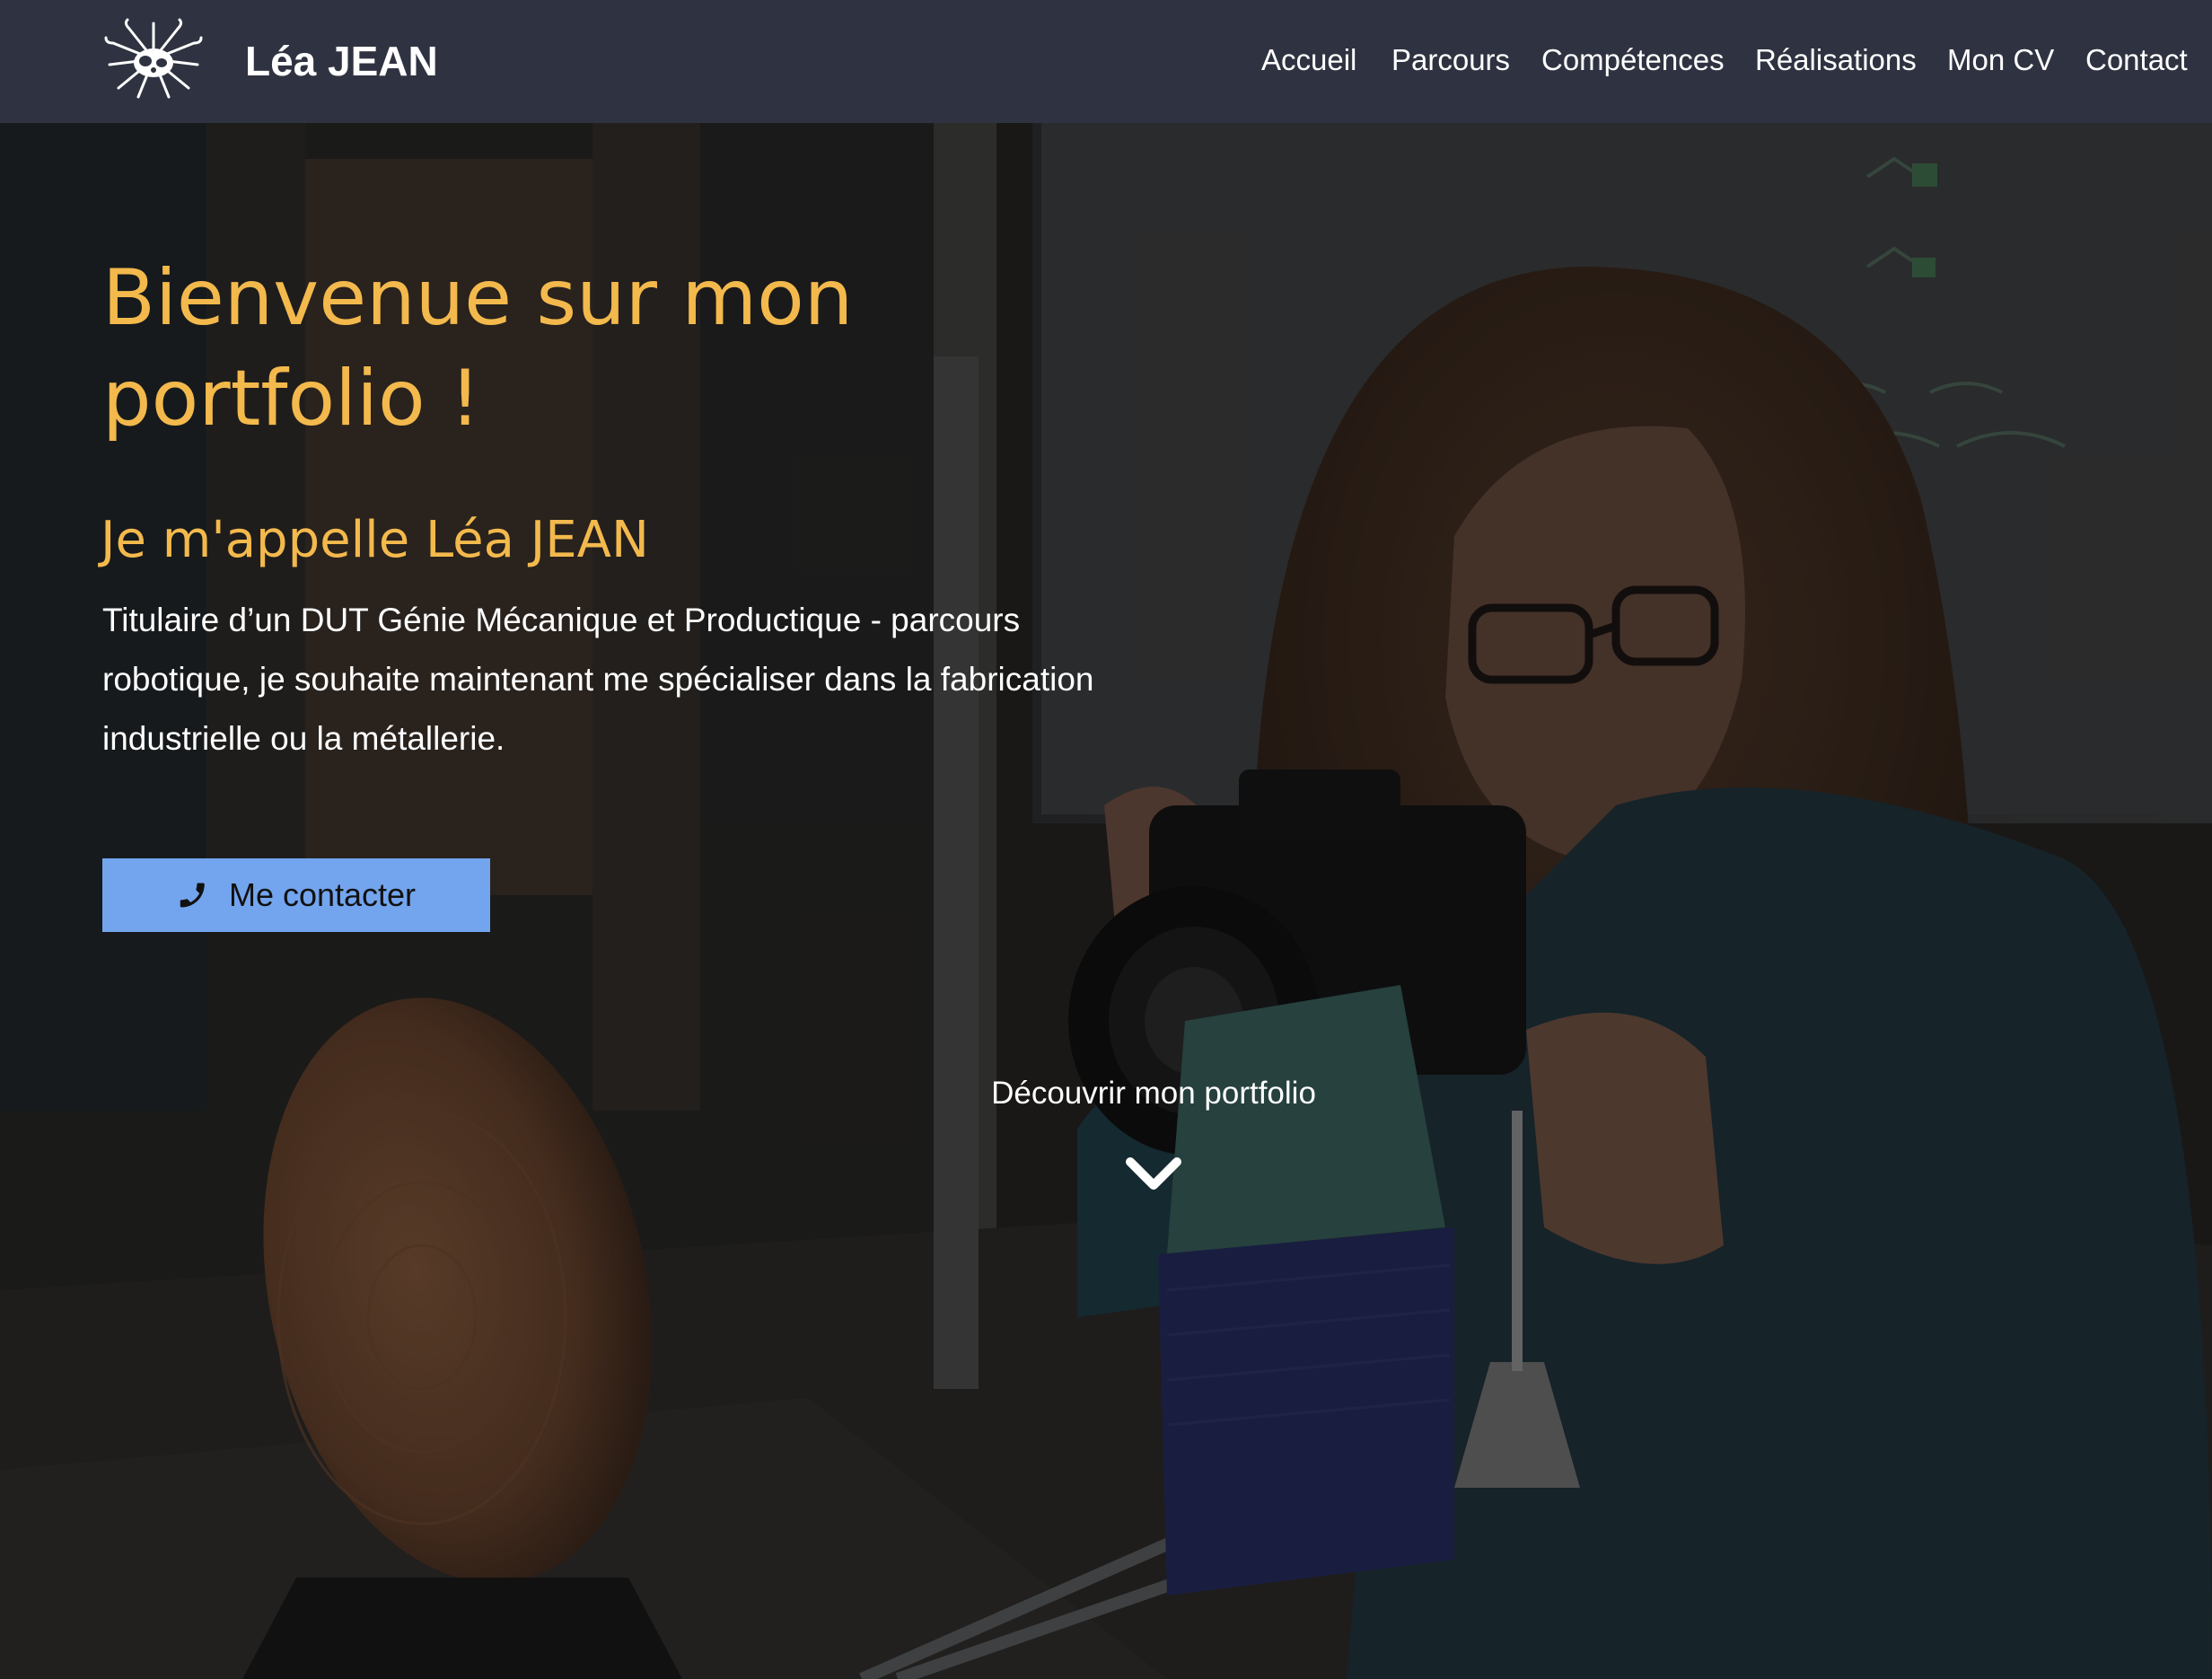 This screenshot has width=2212, height=1679. I want to click on nav-item-competences: Compétences, so click(1633, 60).